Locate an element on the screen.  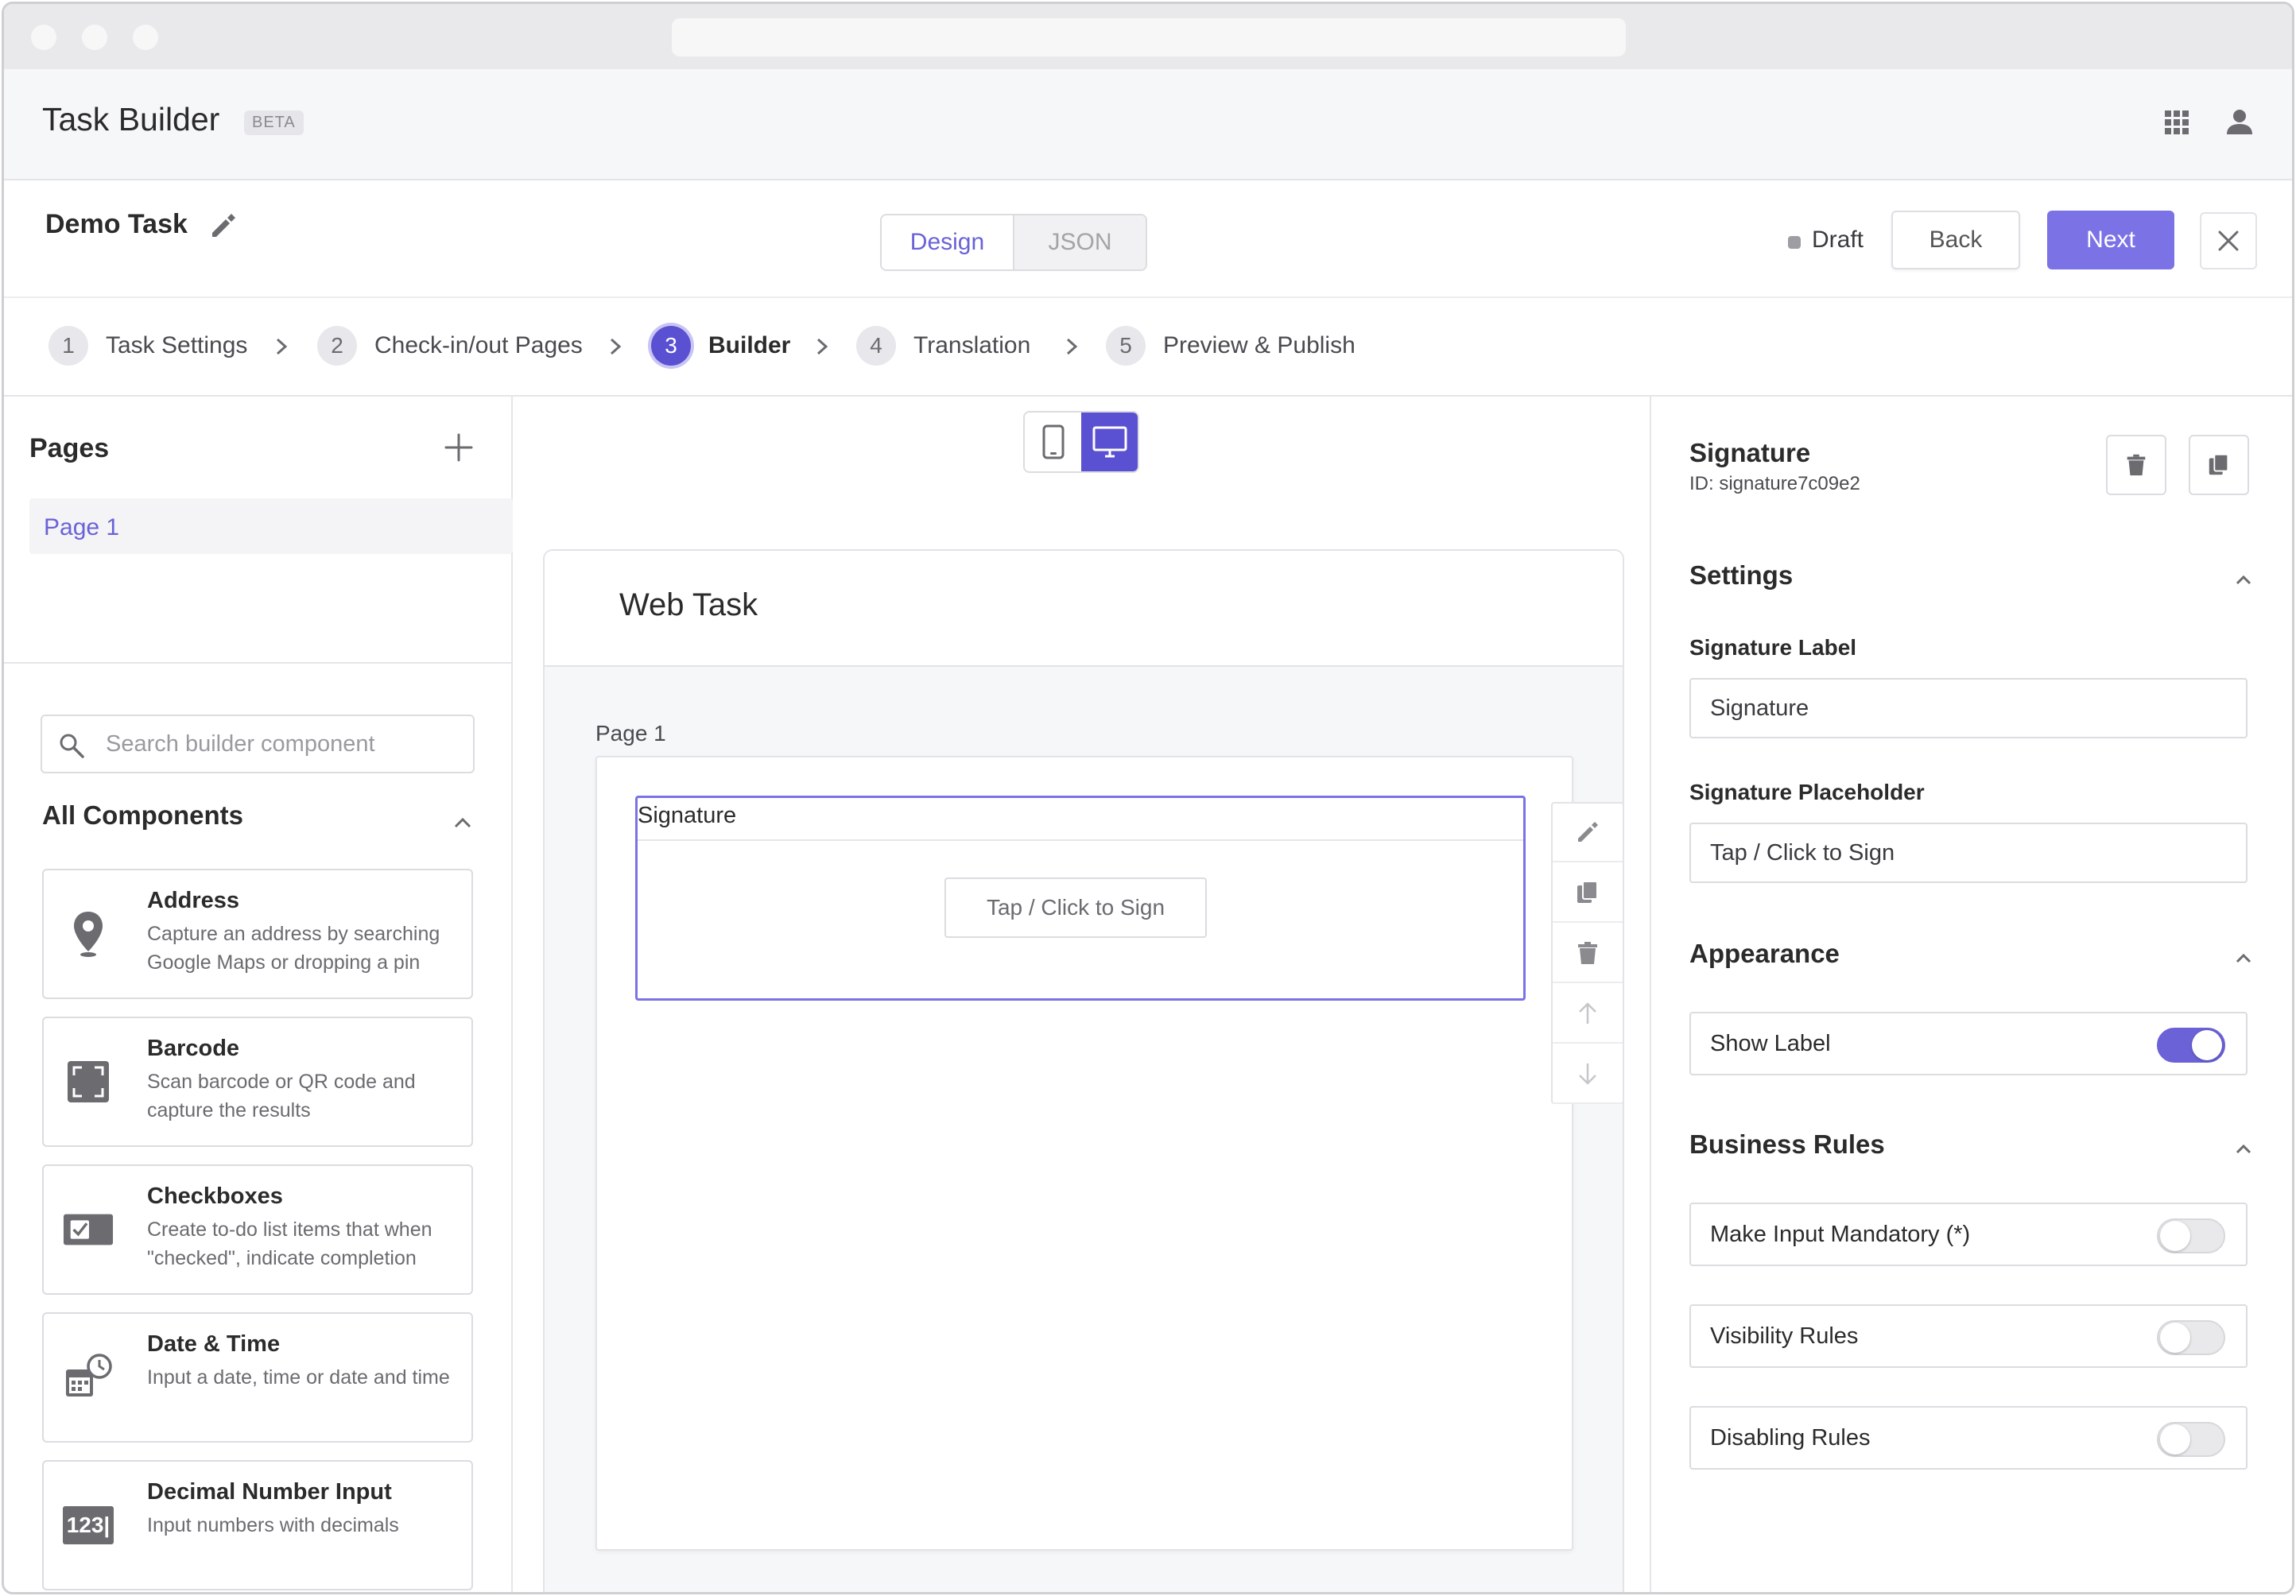
number-input-icon: 123| is located at coordinates (88, 1525).